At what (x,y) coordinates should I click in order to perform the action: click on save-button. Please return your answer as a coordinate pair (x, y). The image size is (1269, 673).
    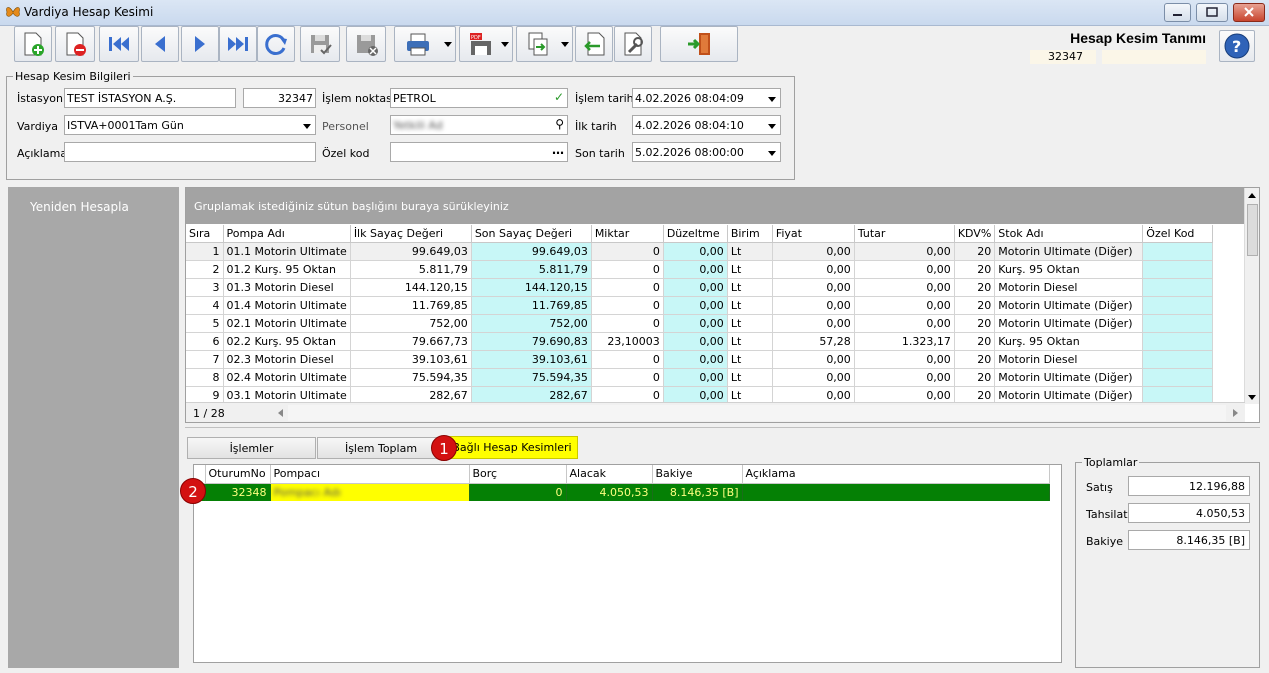
    Looking at the image, I should click on (320, 44).